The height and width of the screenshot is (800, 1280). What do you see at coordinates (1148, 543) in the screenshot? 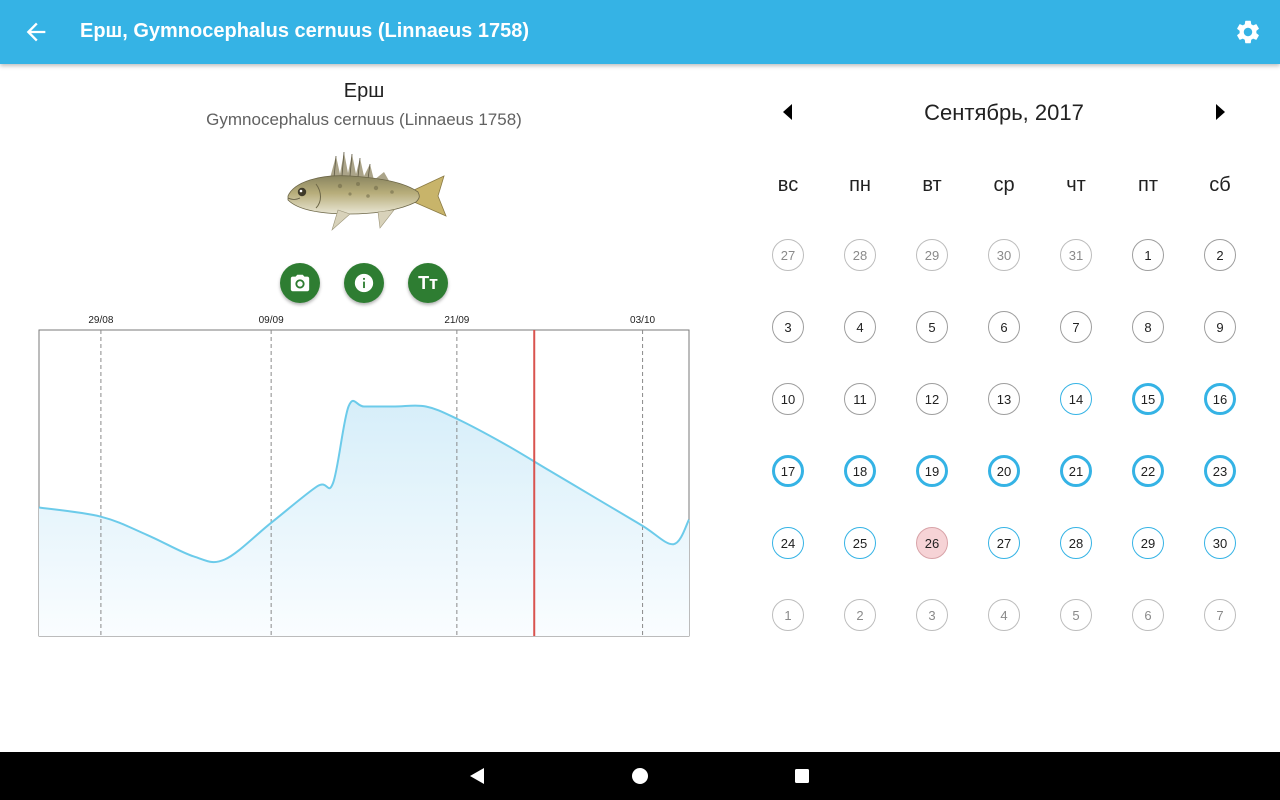
I see `calendar-day: 29` at bounding box center [1148, 543].